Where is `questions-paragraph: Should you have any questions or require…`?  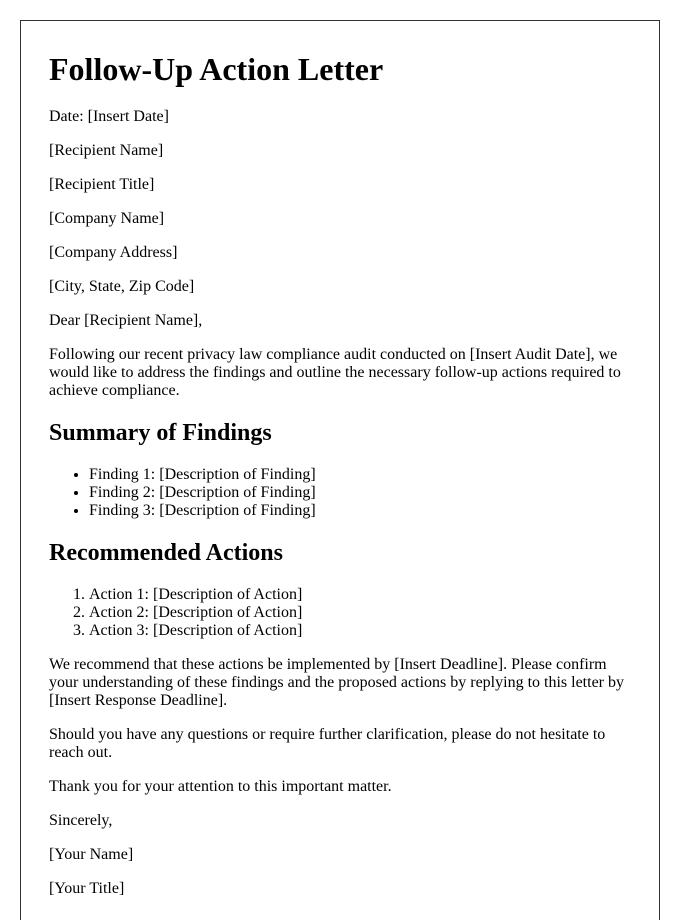 questions-paragraph: Should you have any questions or require… is located at coordinates (327, 743).